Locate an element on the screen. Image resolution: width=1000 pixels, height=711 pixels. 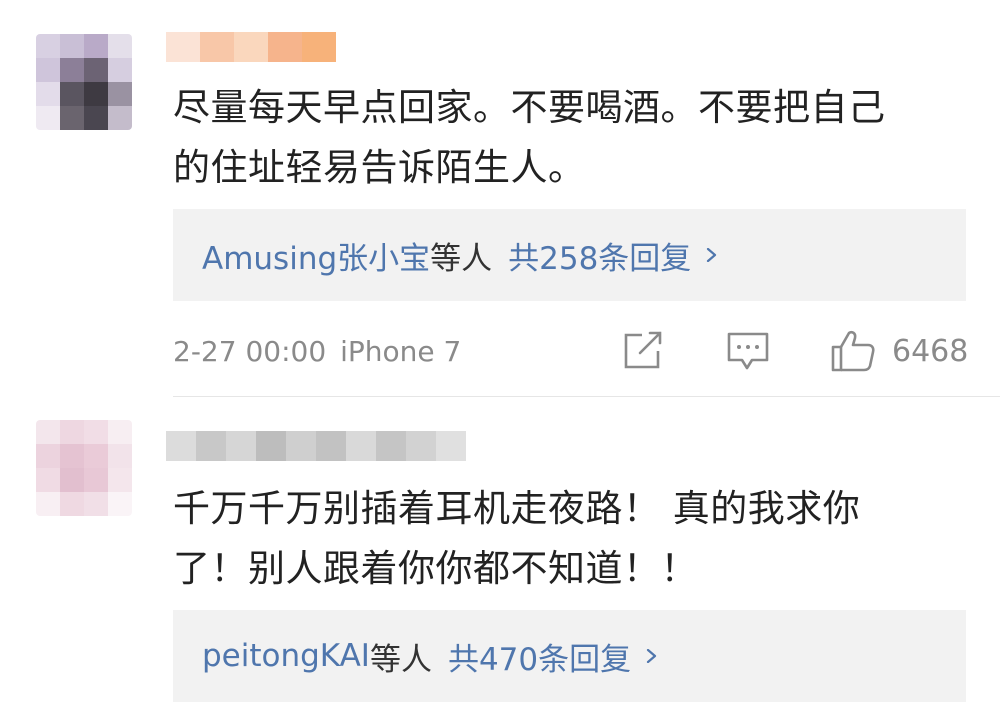
comment-text-line: 了！别人跟着你你都不知道！！ is located at coordinates (435, 568).